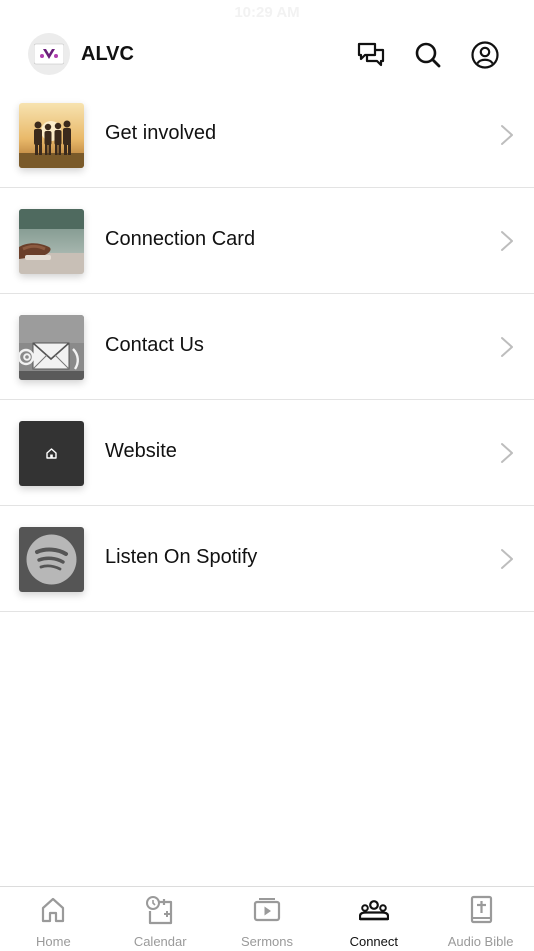 This screenshot has width=534, height=951. I want to click on bible-icon, so click(481, 909).